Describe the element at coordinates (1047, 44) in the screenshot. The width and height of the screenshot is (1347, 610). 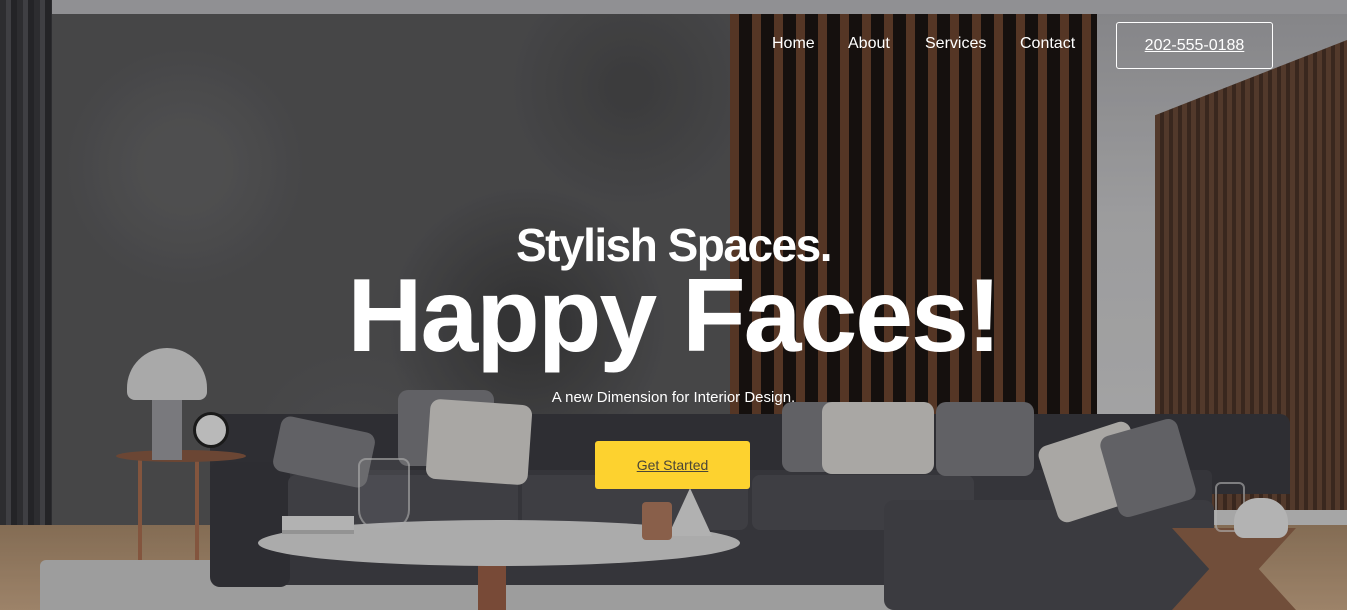
I see `nav-link-contact: Contact` at that location.